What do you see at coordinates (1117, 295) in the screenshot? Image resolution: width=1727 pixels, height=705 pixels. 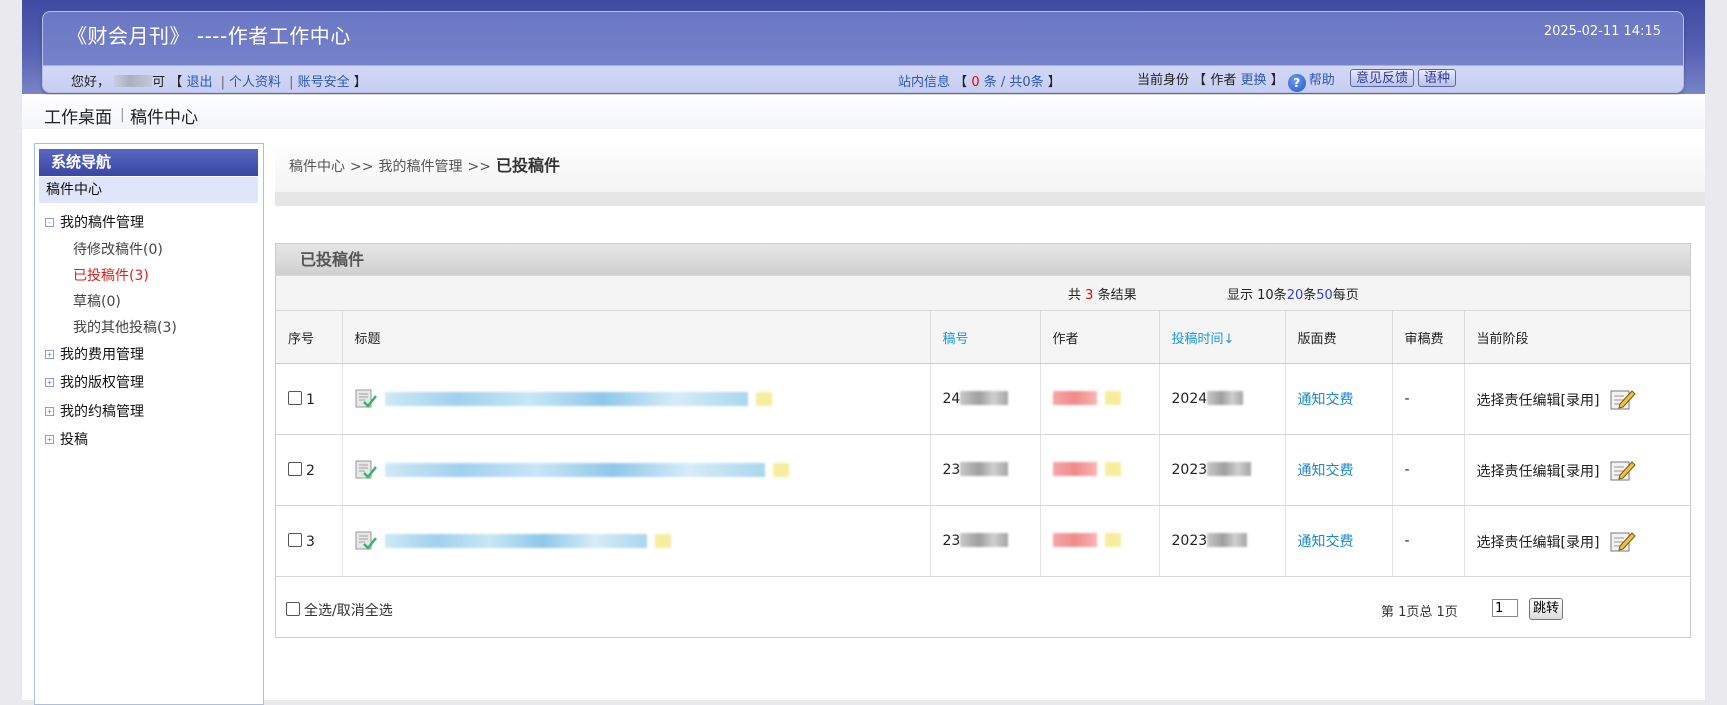 I see `count-suffix: 条结果` at bounding box center [1117, 295].